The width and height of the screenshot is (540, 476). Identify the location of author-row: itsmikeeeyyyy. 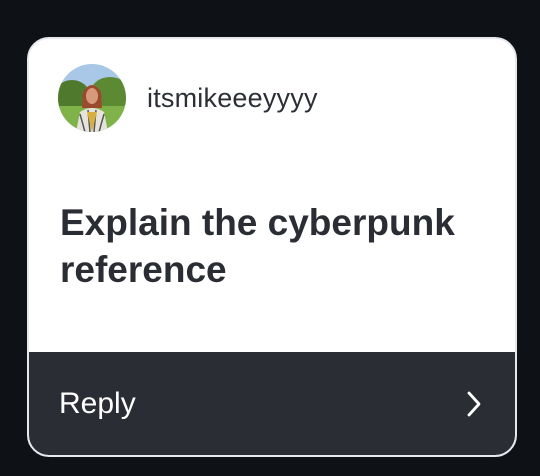
(188, 98).